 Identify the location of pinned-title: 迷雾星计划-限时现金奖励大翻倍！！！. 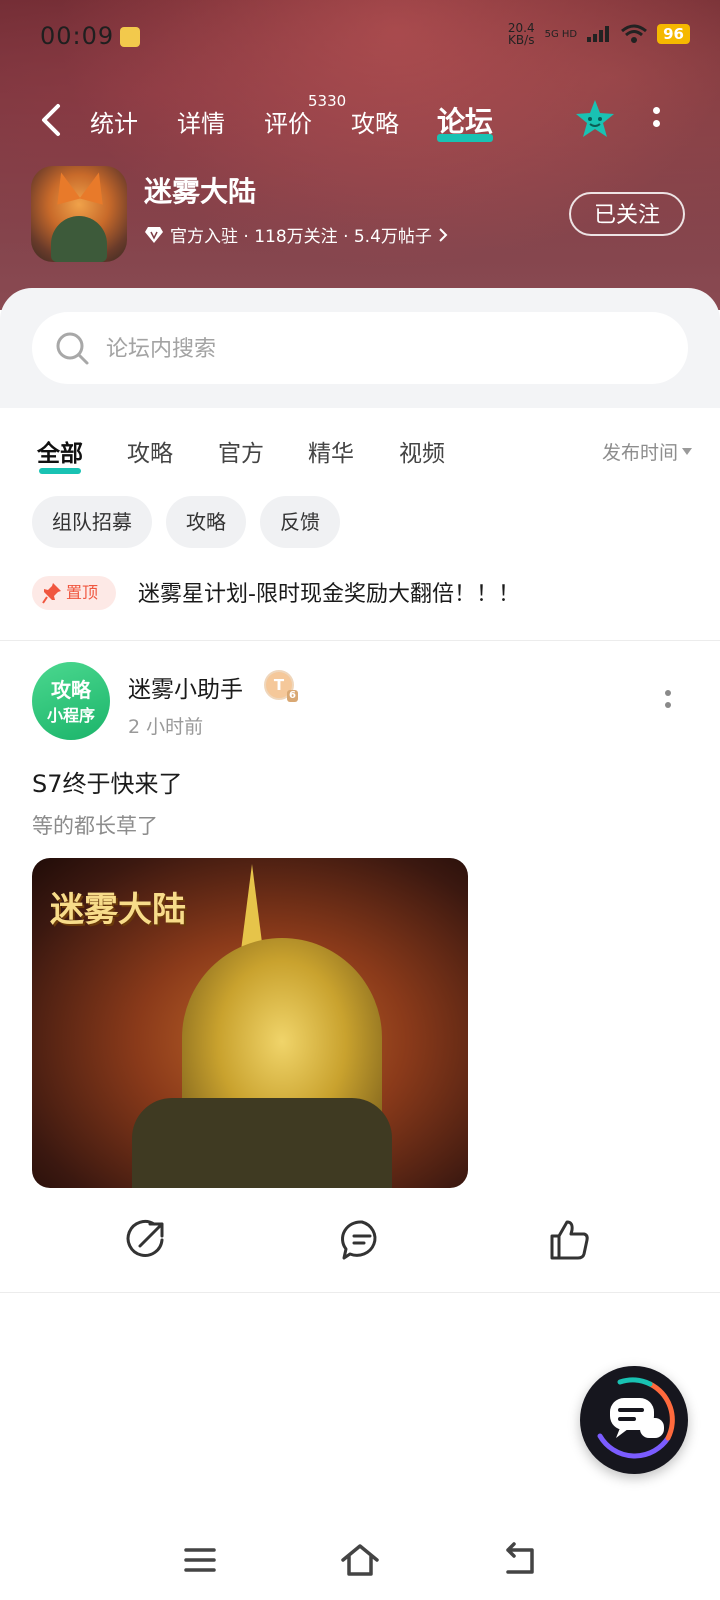
(329, 594).